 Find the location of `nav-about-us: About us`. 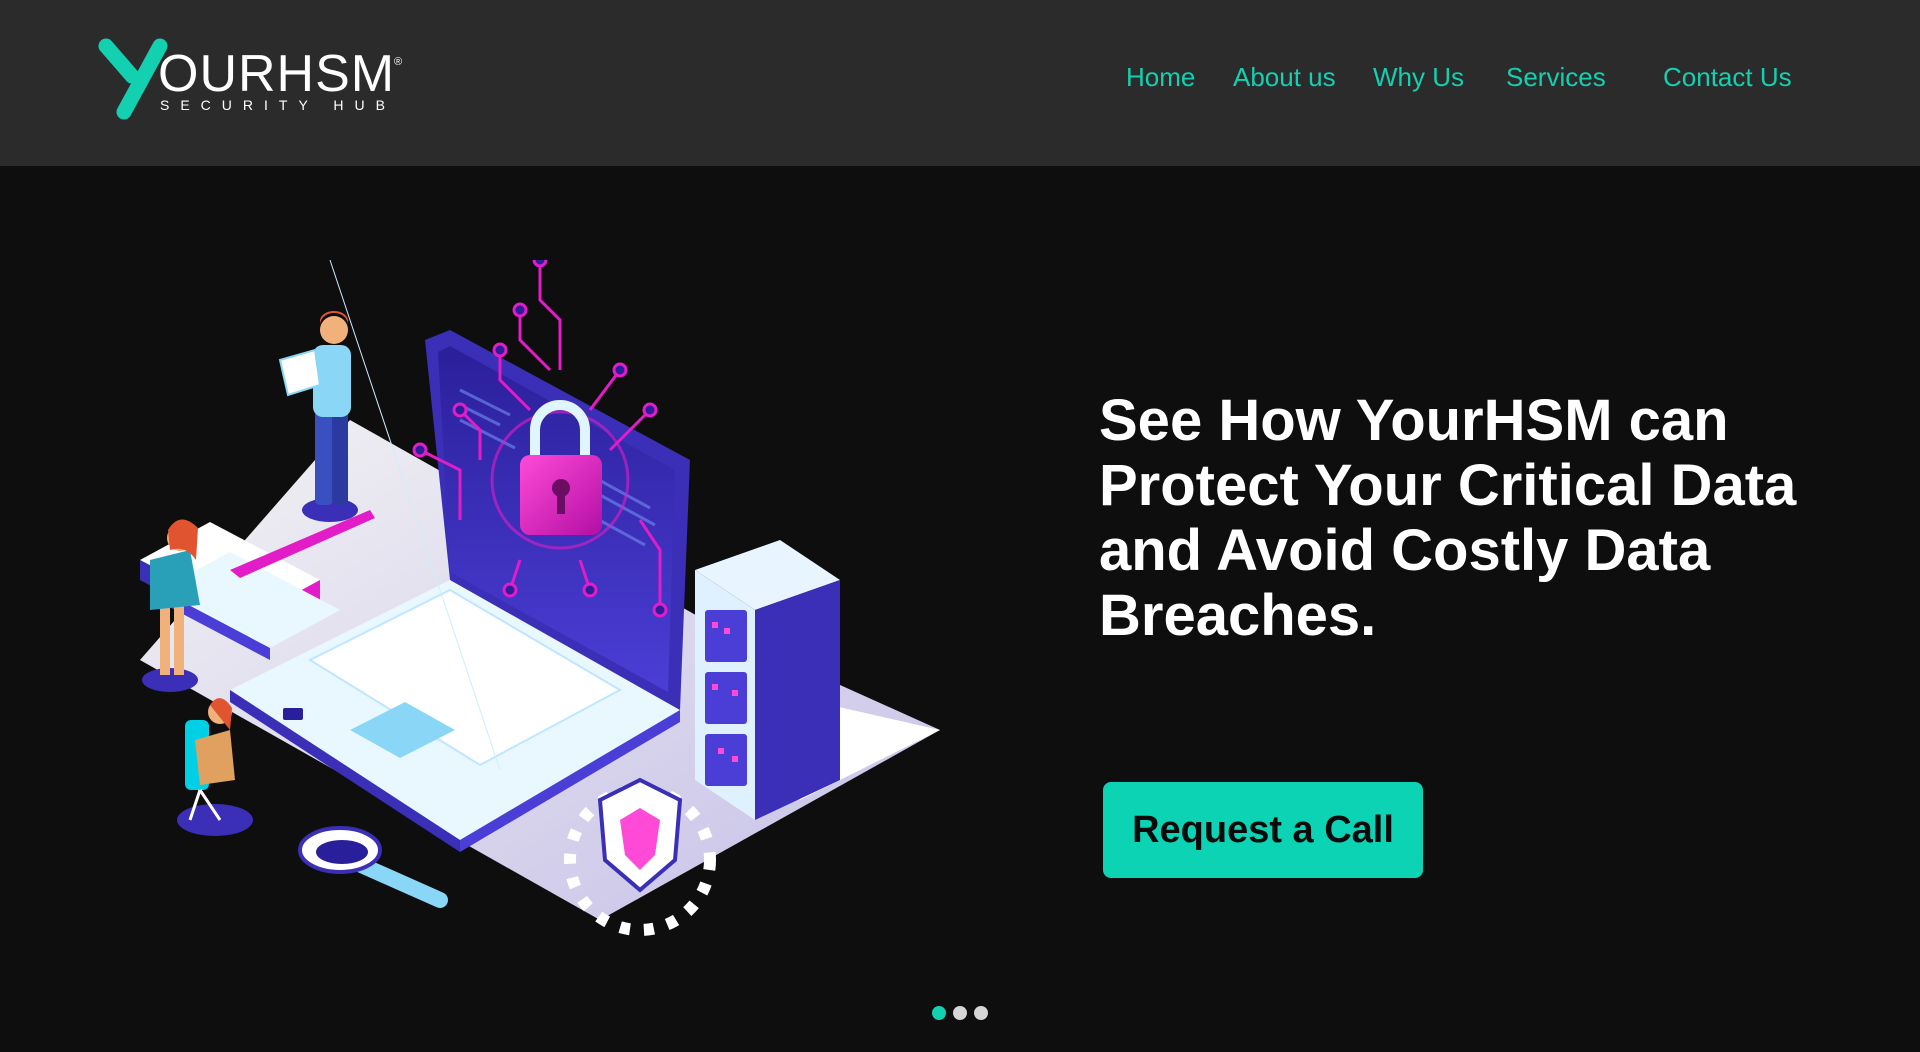

nav-about-us: About us is located at coordinates (1284, 77).